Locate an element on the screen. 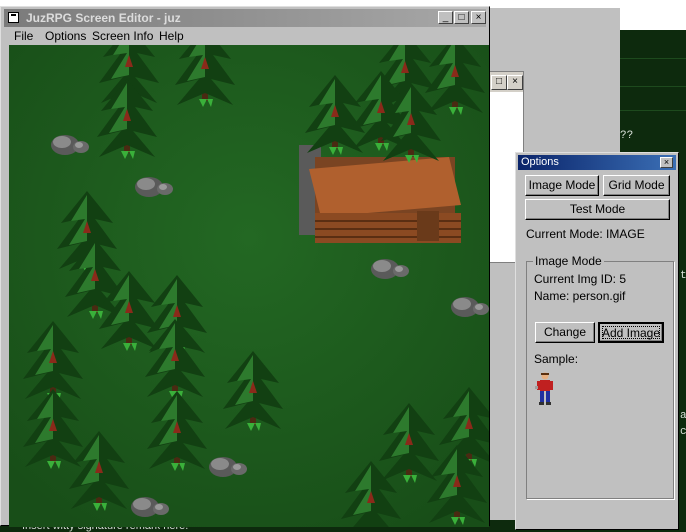 The height and width of the screenshot is (532, 686). menu-help: Help is located at coordinates (171, 36).